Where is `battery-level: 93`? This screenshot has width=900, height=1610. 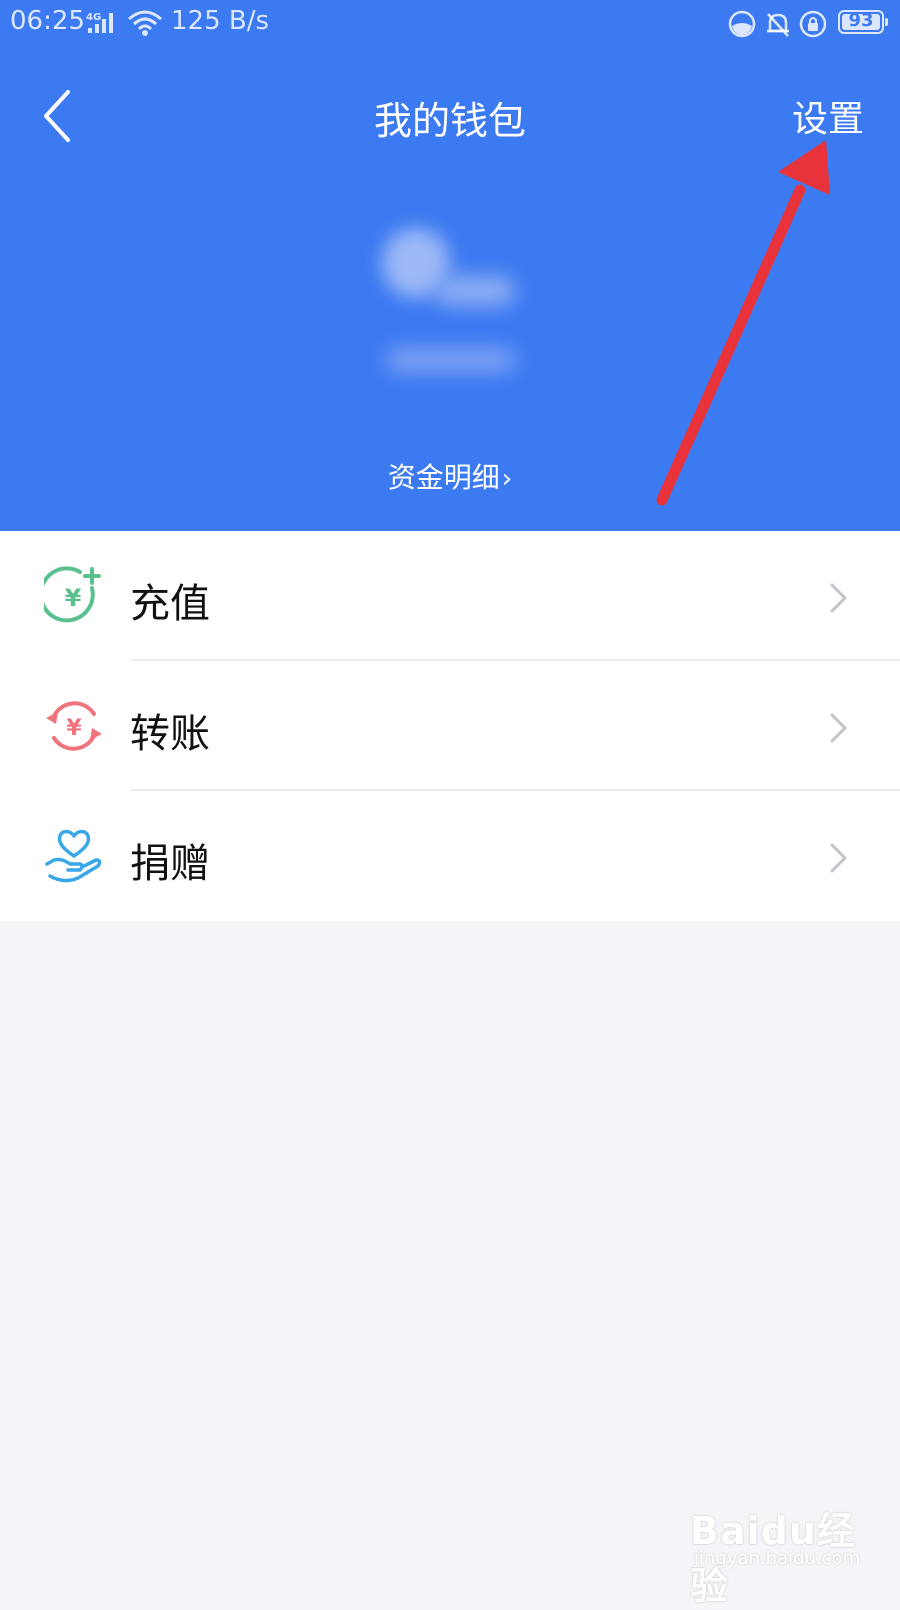 battery-level: 93 is located at coordinates (861, 20).